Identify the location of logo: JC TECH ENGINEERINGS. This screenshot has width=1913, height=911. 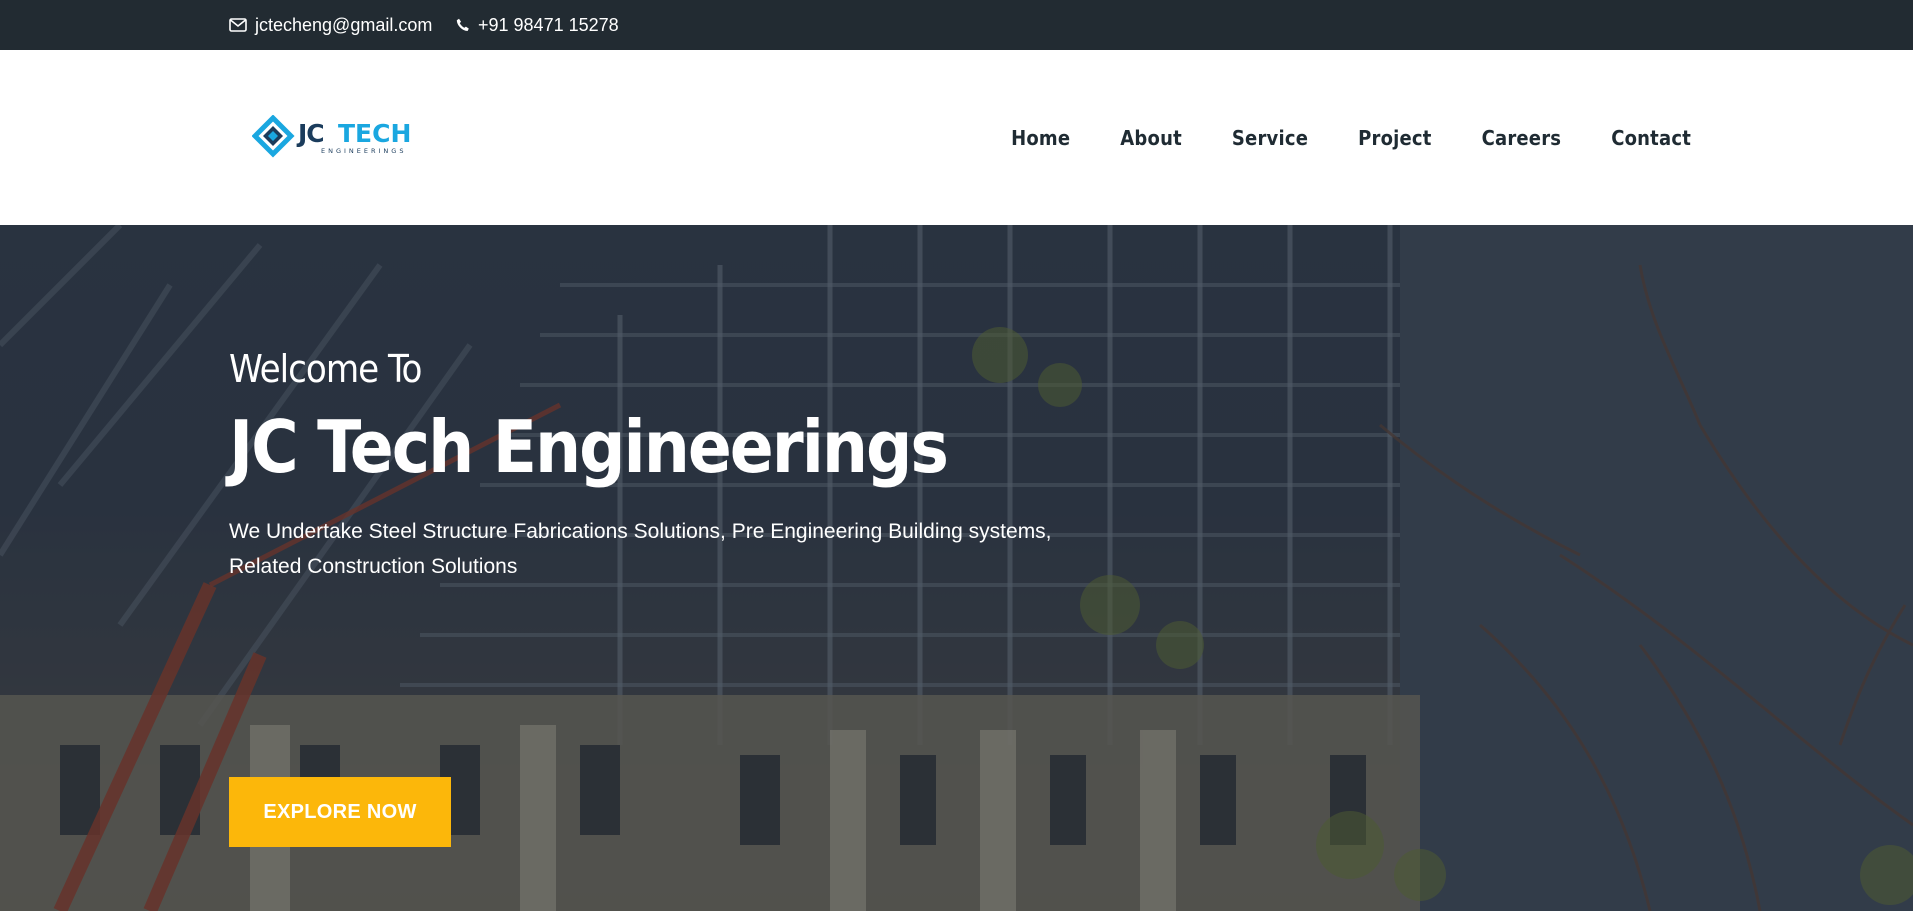
(357, 137).